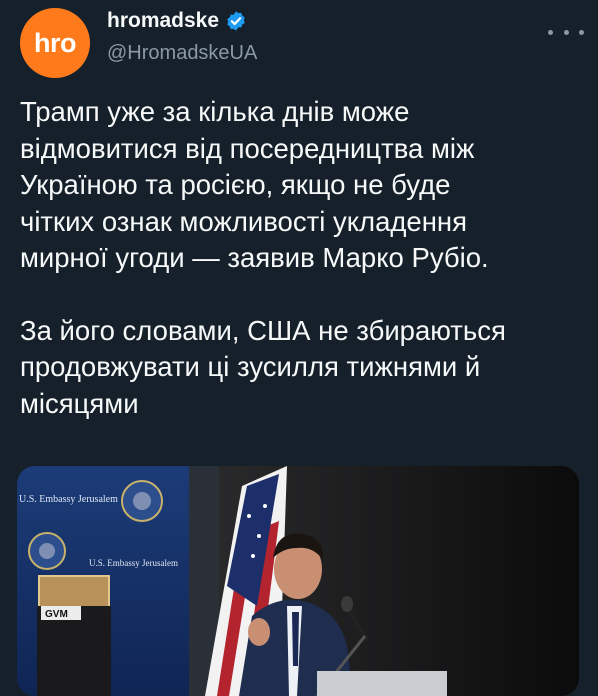 The height and width of the screenshot is (696, 598). I want to click on avatar-text: hro, so click(55, 43).